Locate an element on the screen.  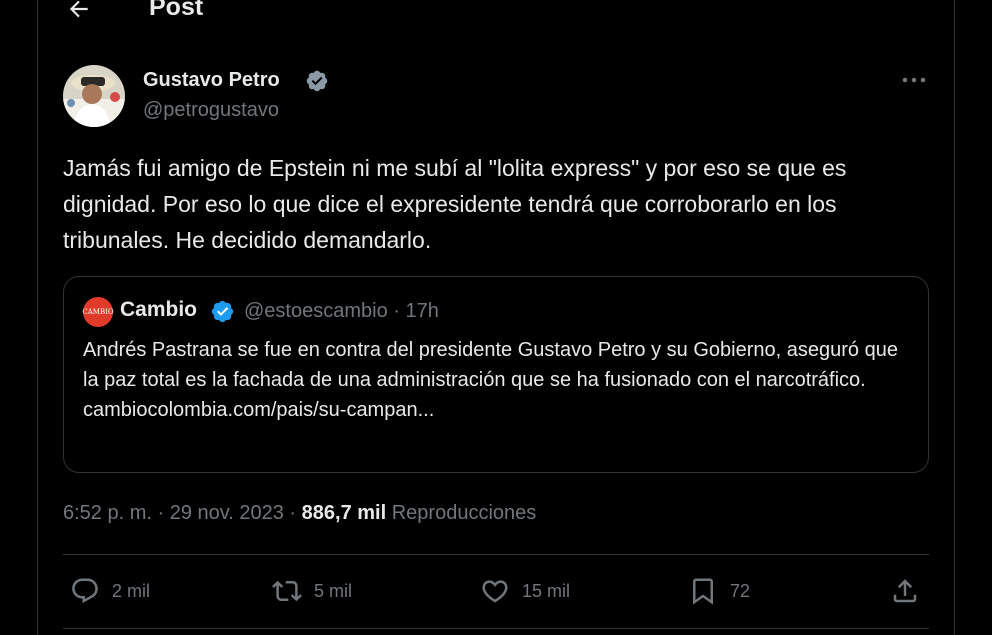
back-button is located at coordinates (79, 12).